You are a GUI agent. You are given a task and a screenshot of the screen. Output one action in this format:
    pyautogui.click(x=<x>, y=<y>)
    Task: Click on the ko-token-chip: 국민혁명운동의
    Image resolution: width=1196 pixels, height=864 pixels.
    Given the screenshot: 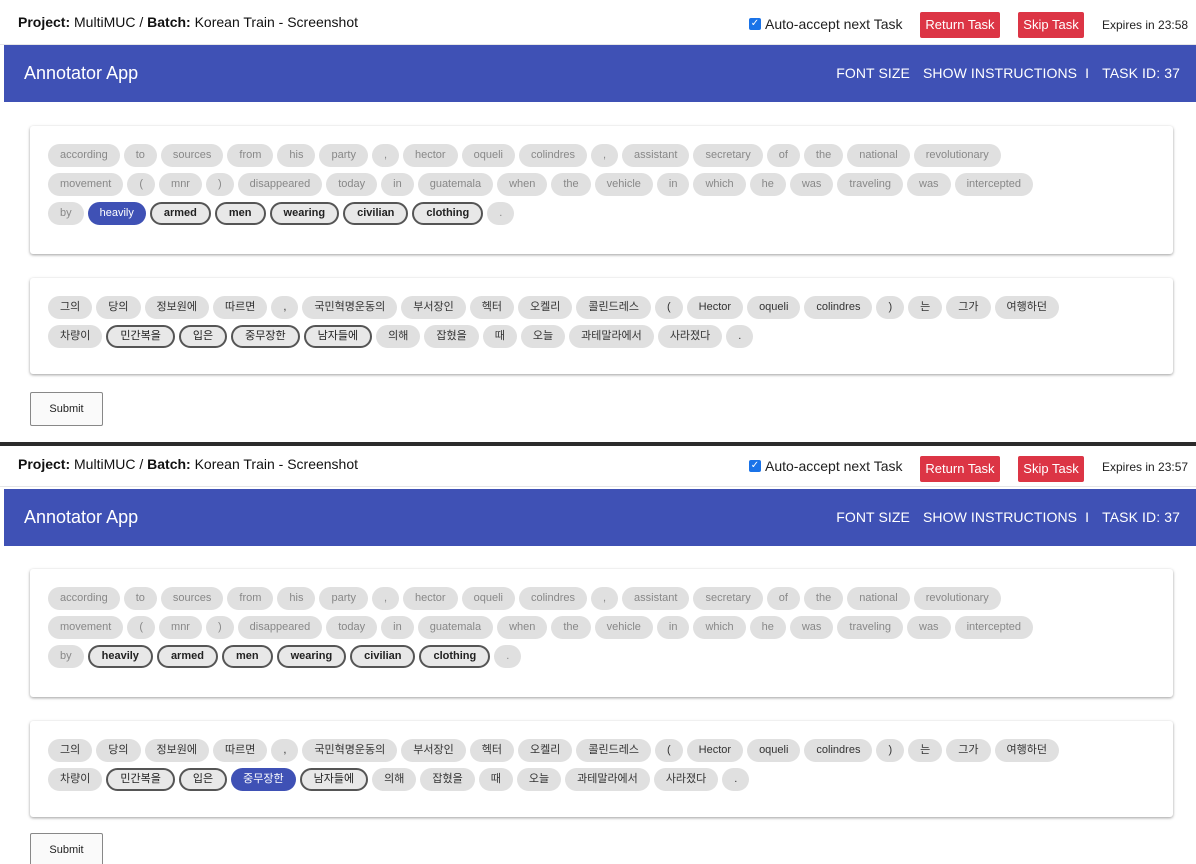 What is the action you would take?
    pyautogui.click(x=350, y=750)
    